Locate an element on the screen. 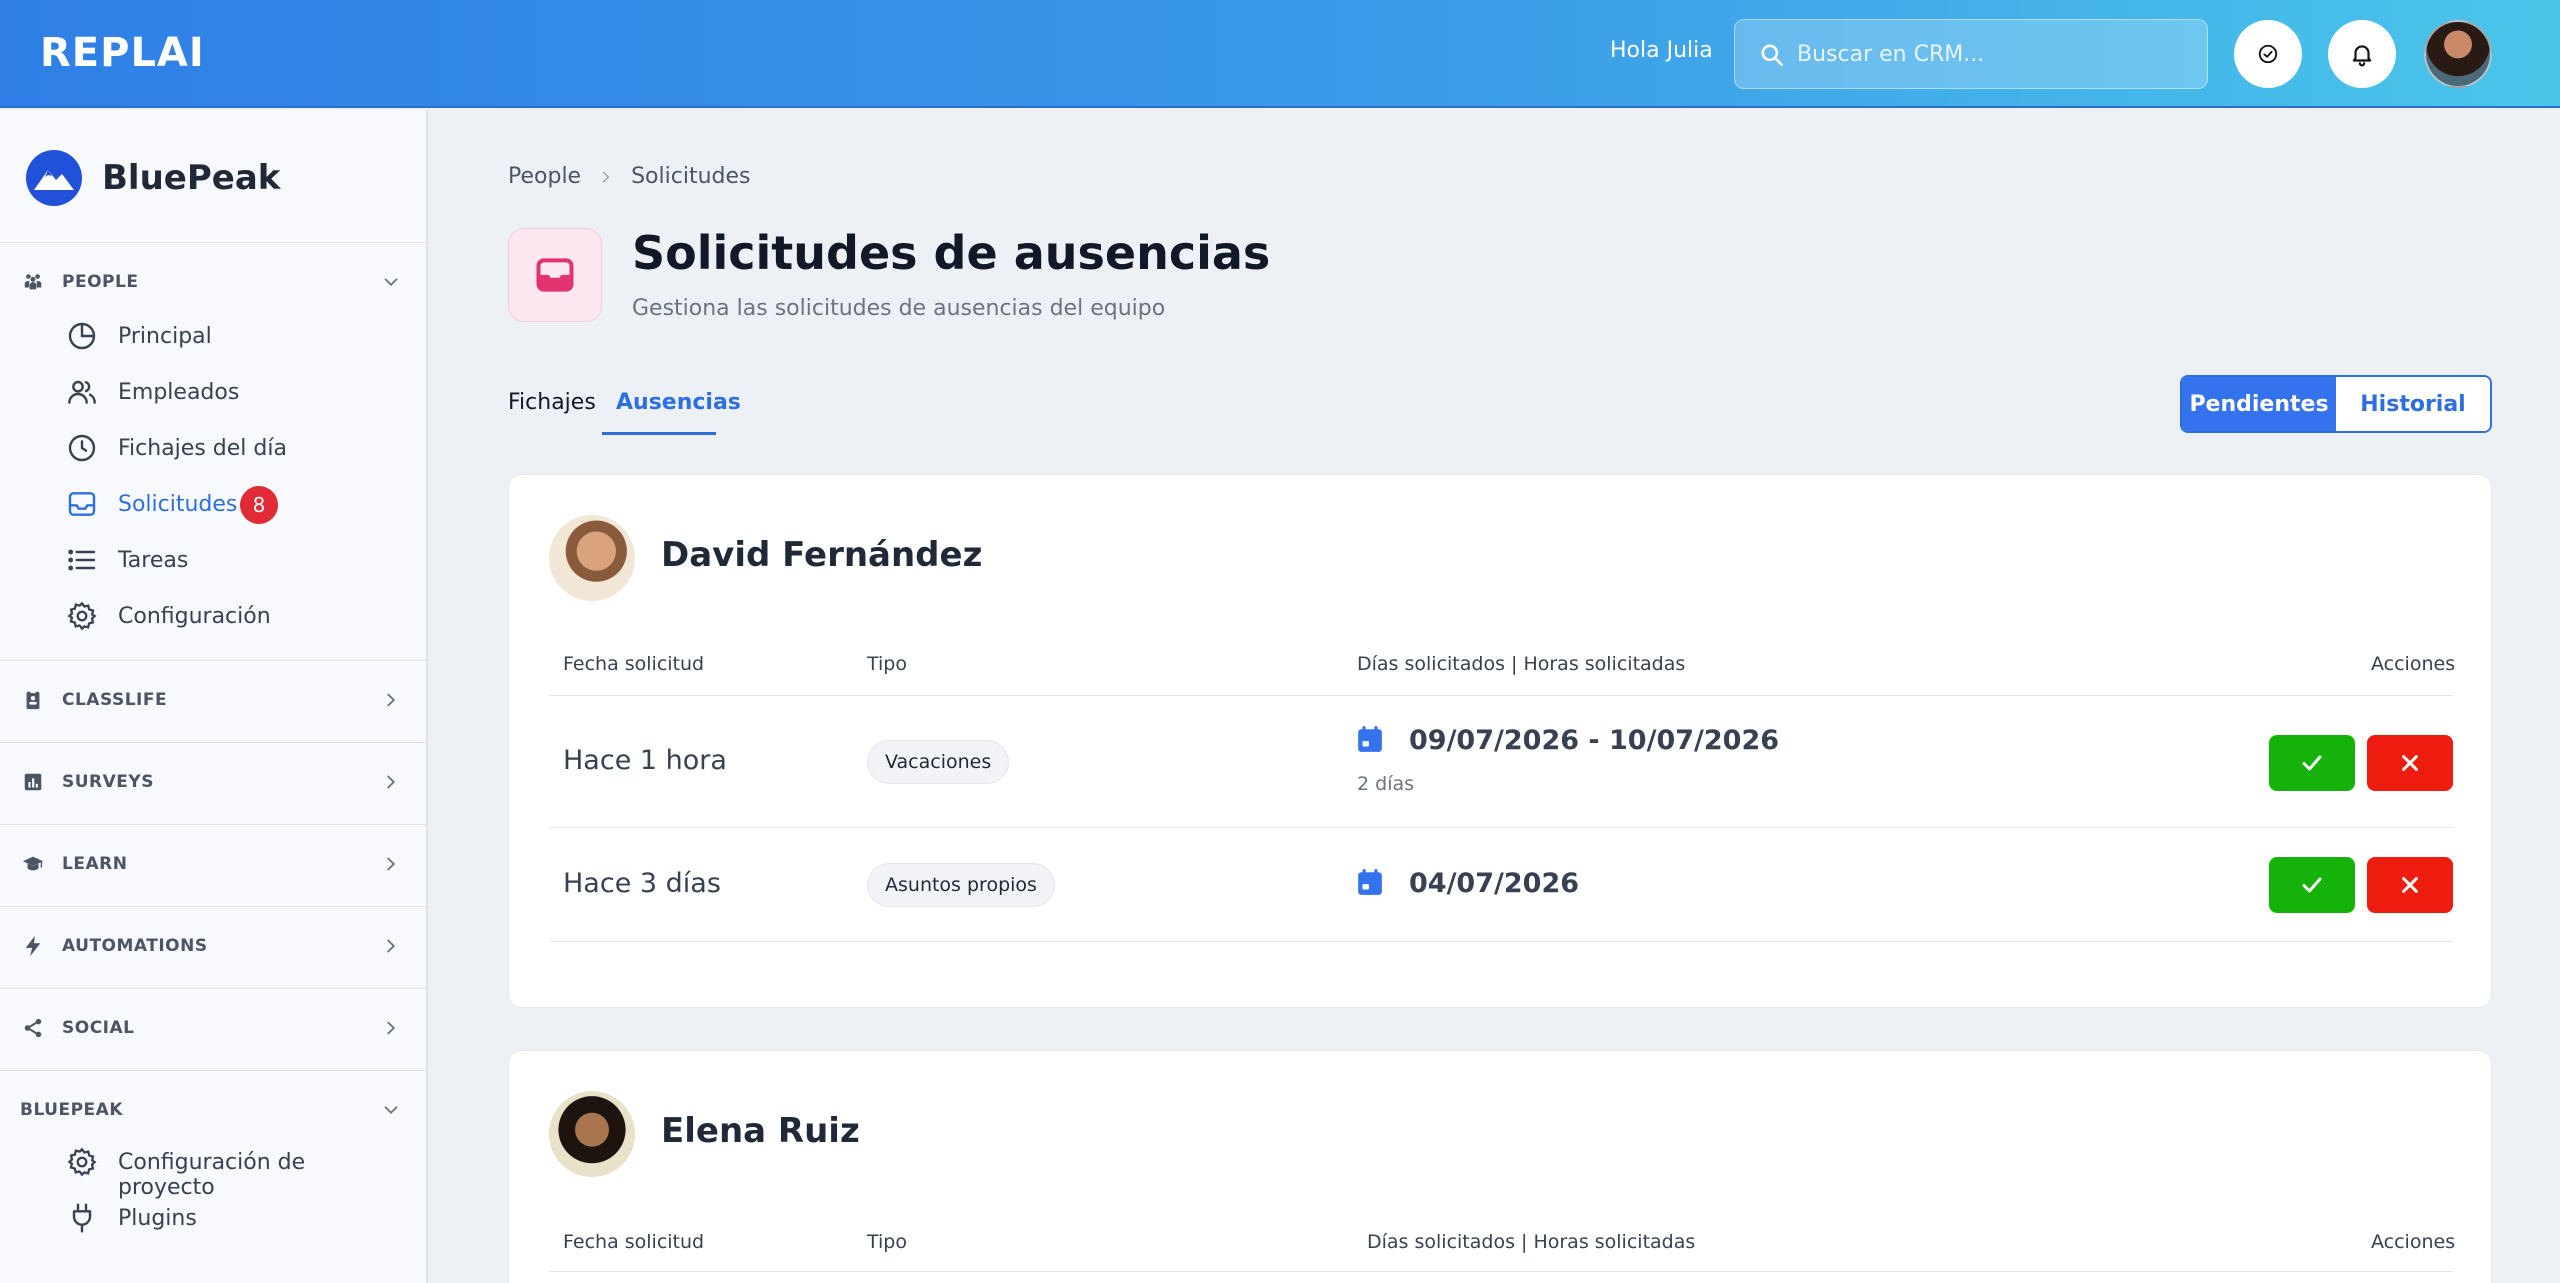 The height and width of the screenshot is (1283, 2560). type-badge: Asuntos propios is located at coordinates (961, 885).